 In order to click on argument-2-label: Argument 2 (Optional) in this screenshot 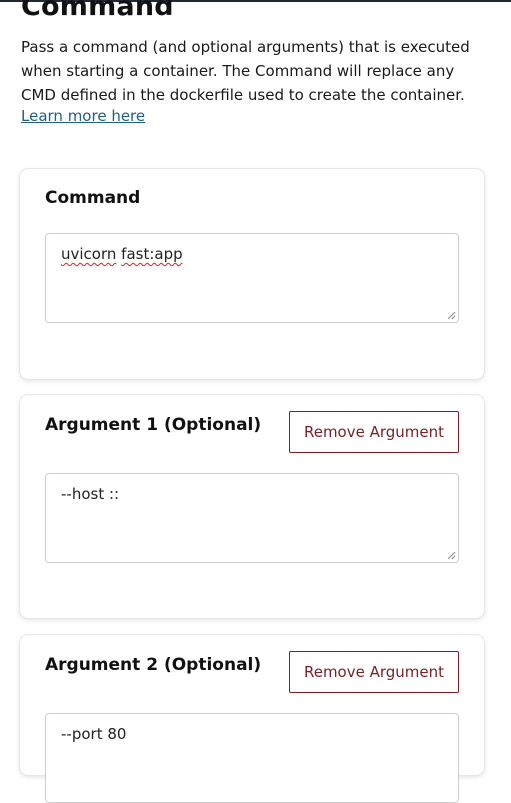, I will do `click(153, 665)`.